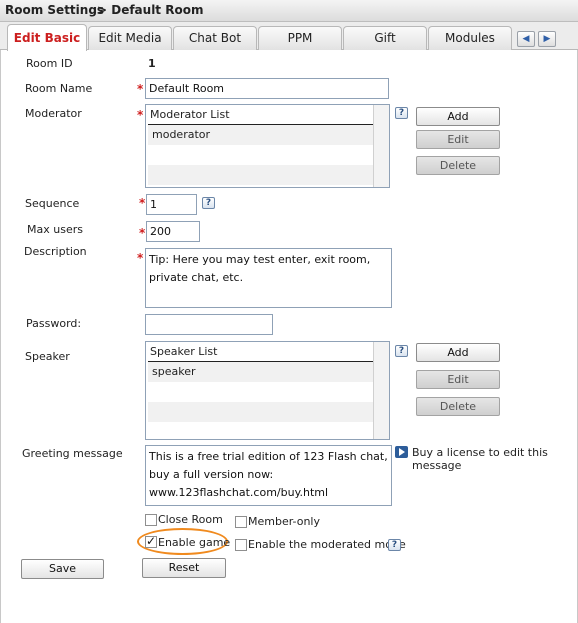  What do you see at coordinates (194, 542) in the screenshot?
I see `enable-game-label: Enable game` at bounding box center [194, 542].